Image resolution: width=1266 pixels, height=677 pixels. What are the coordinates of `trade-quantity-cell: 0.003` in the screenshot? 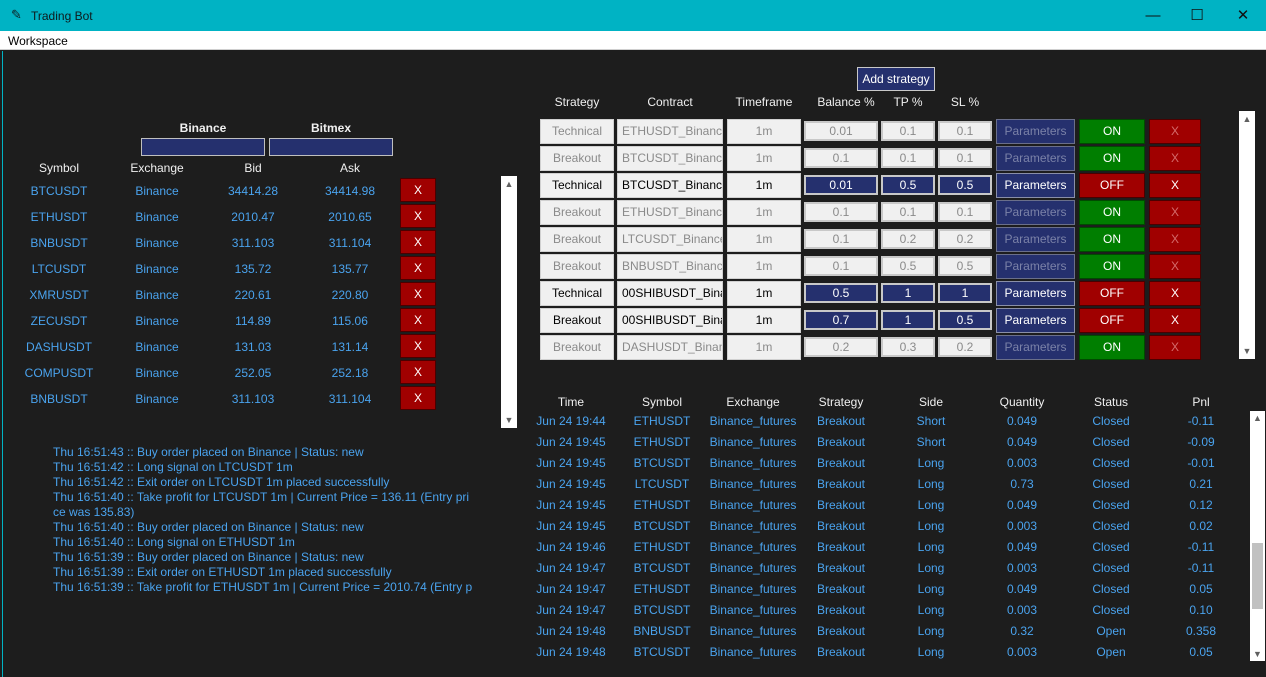 It's located at (1022, 568).